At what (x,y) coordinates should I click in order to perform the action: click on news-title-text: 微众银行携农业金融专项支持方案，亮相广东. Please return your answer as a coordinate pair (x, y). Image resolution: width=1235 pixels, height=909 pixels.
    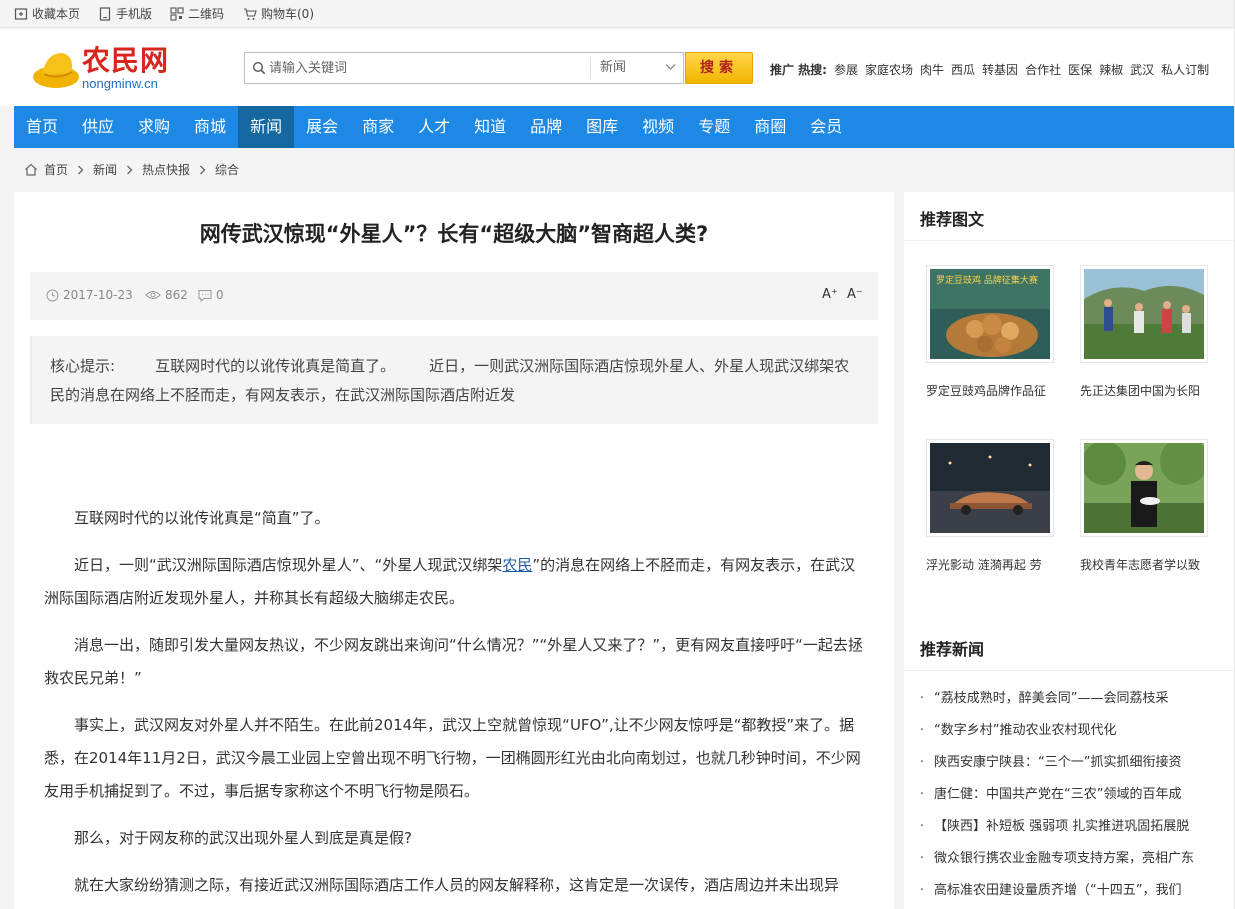
    Looking at the image, I should click on (1064, 858).